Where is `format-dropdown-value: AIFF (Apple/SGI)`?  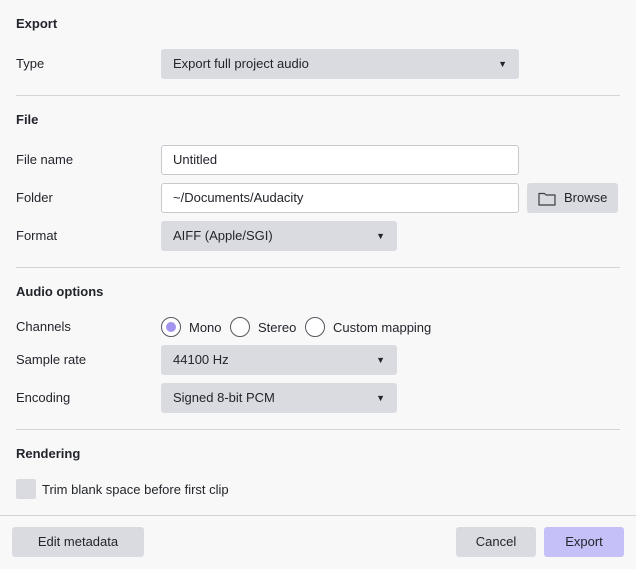 format-dropdown-value: AIFF (Apple/SGI) is located at coordinates (223, 235).